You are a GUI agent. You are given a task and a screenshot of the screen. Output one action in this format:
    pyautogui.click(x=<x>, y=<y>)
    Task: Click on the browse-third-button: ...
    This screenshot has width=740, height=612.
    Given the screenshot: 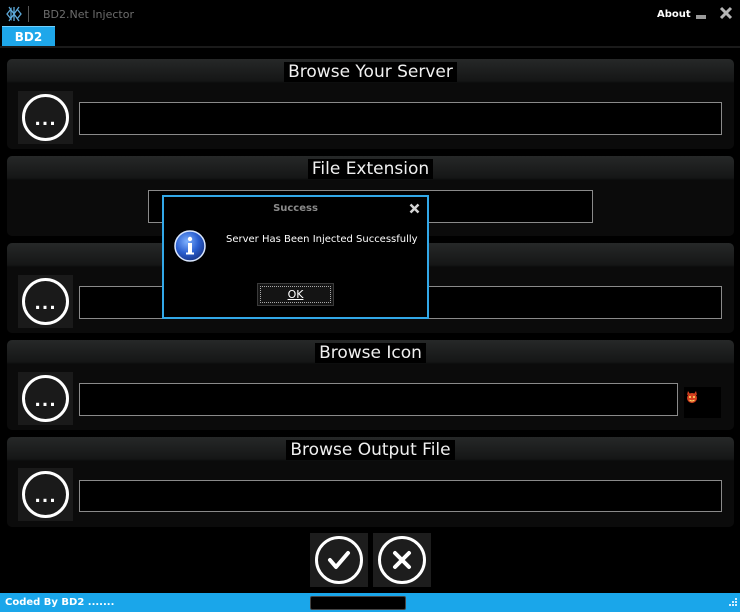 What is the action you would take?
    pyautogui.click(x=45, y=301)
    